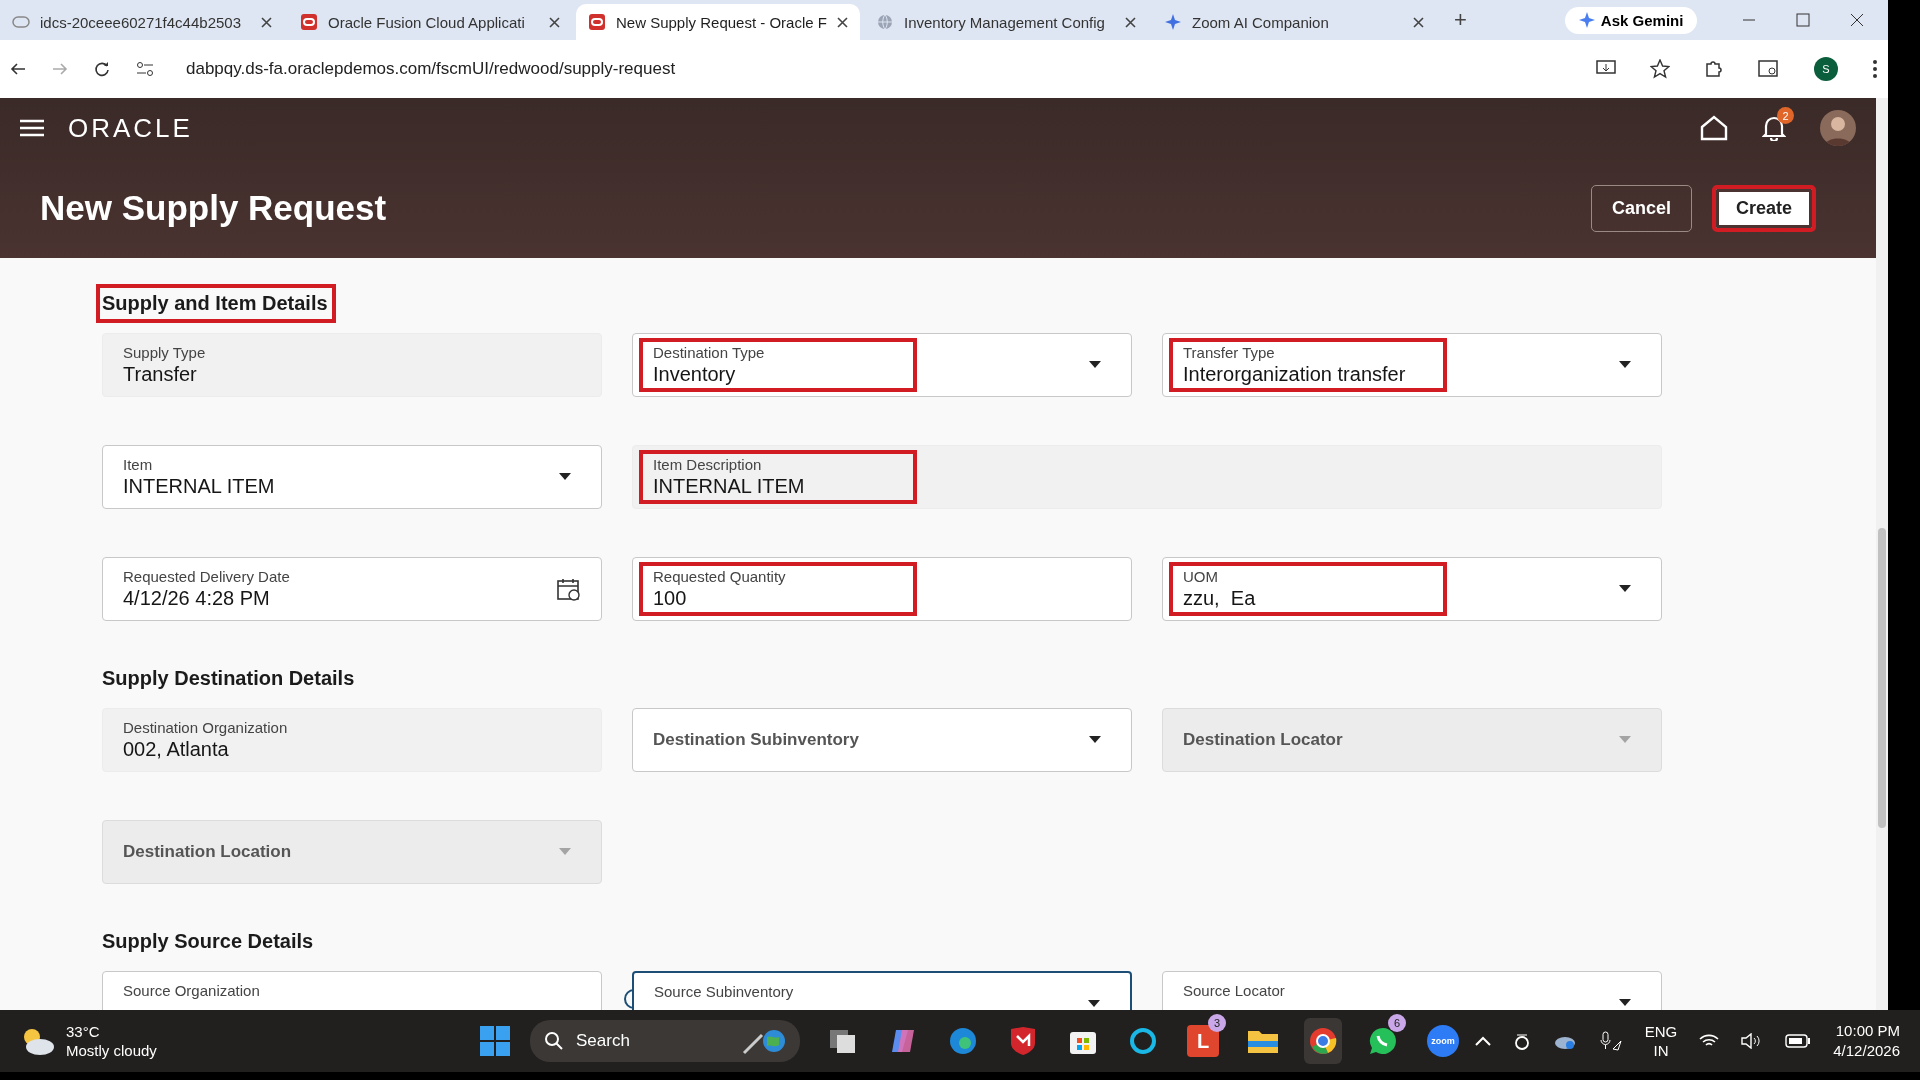  What do you see at coordinates (83, 1031) in the screenshot?
I see `temperature: 33°C` at bounding box center [83, 1031].